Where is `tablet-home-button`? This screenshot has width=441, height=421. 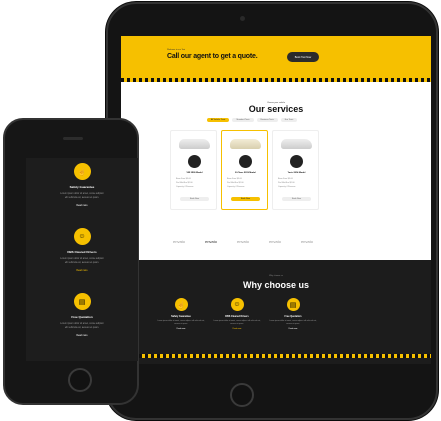
tablet-home-button is located at coordinates (242, 395).